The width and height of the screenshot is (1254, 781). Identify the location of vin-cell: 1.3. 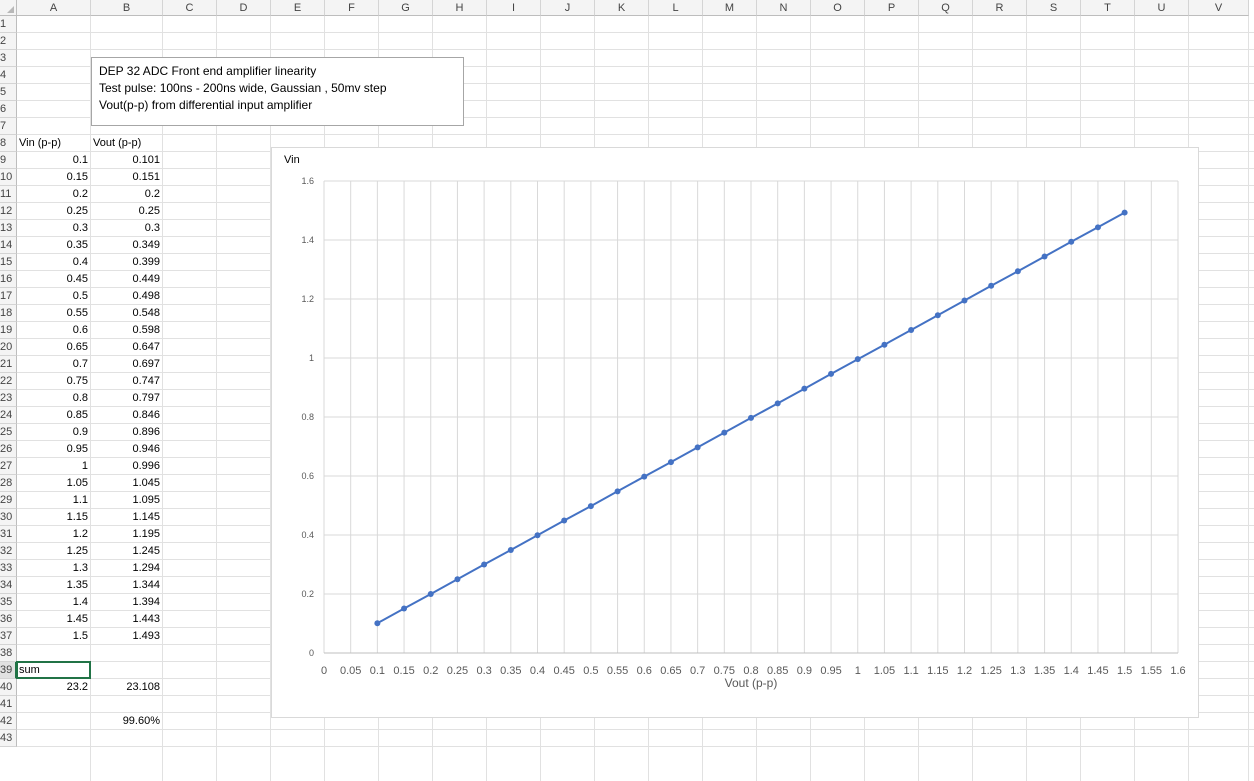
(54, 568).